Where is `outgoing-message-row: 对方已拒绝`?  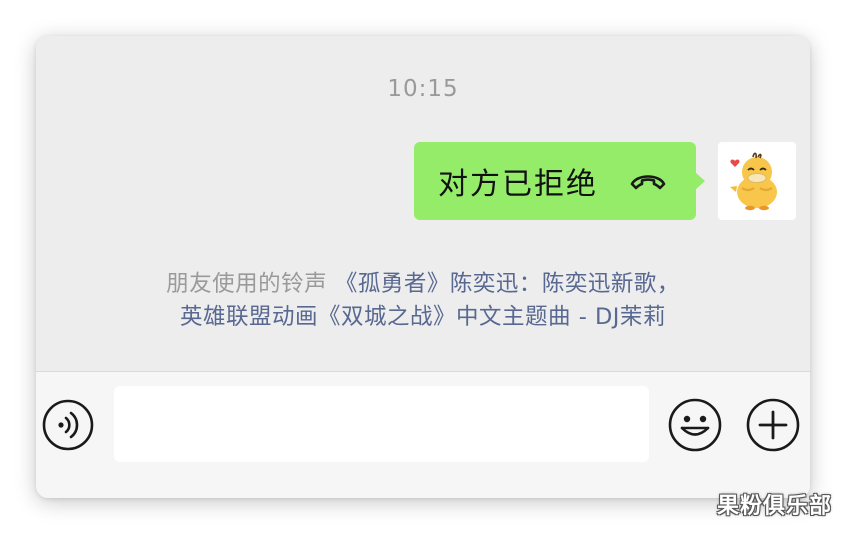
outgoing-message-row: 对方已拒绝 is located at coordinates (605, 181).